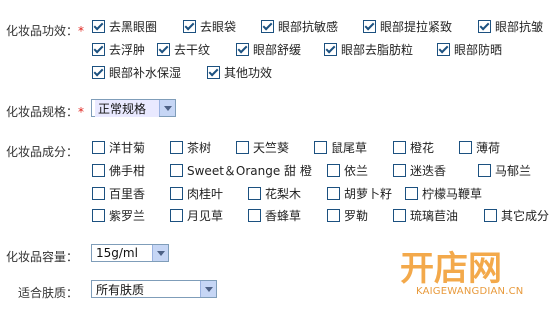  I want to click on checkbox-ingredient-4: 橙花, so click(413, 147).